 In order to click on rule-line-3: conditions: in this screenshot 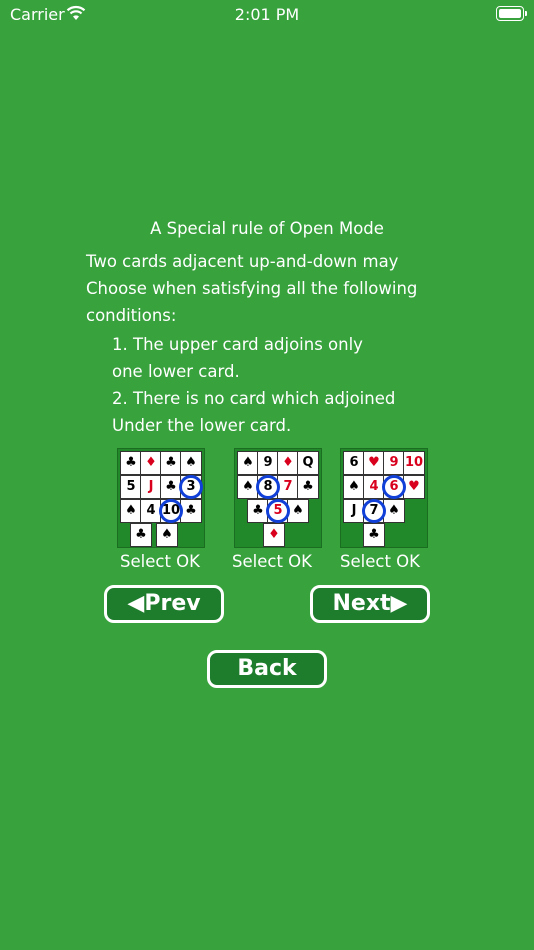, I will do `click(131, 315)`.